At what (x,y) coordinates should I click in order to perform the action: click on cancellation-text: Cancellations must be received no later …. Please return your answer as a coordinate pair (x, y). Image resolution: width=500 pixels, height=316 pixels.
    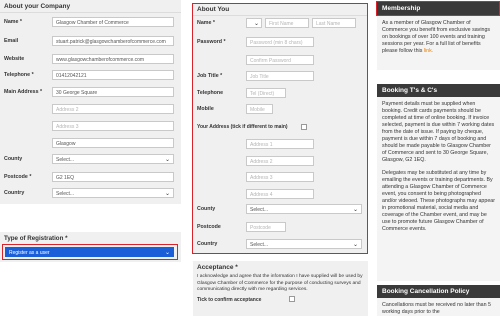
    Looking at the image, I should click on (436, 308).